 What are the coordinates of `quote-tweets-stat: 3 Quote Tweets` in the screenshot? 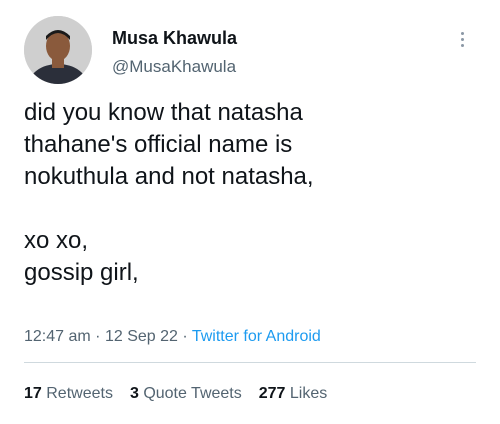 It's located at (186, 394).